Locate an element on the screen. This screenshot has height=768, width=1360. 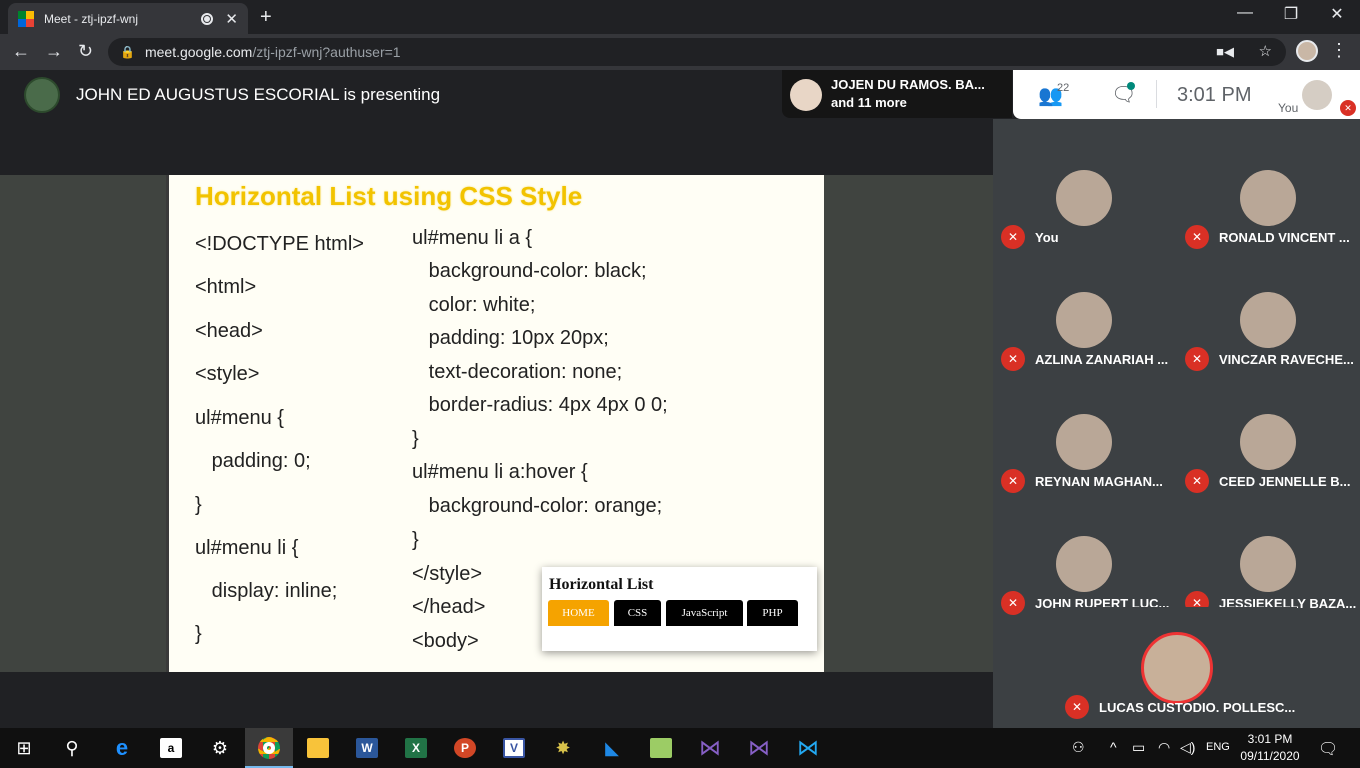
shark-icon: ◣ is located at coordinates (612, 747).